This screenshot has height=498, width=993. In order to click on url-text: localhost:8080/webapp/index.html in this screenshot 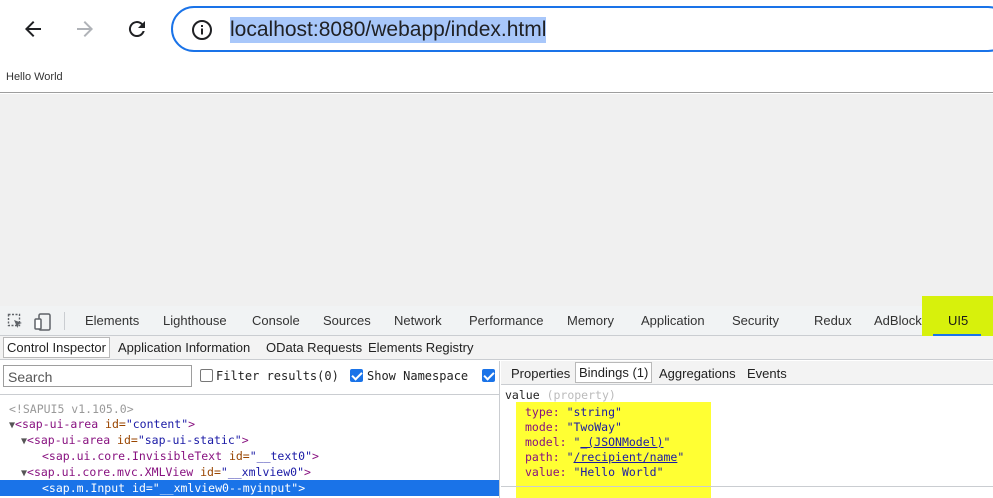, I will do `click(388, 30)`.